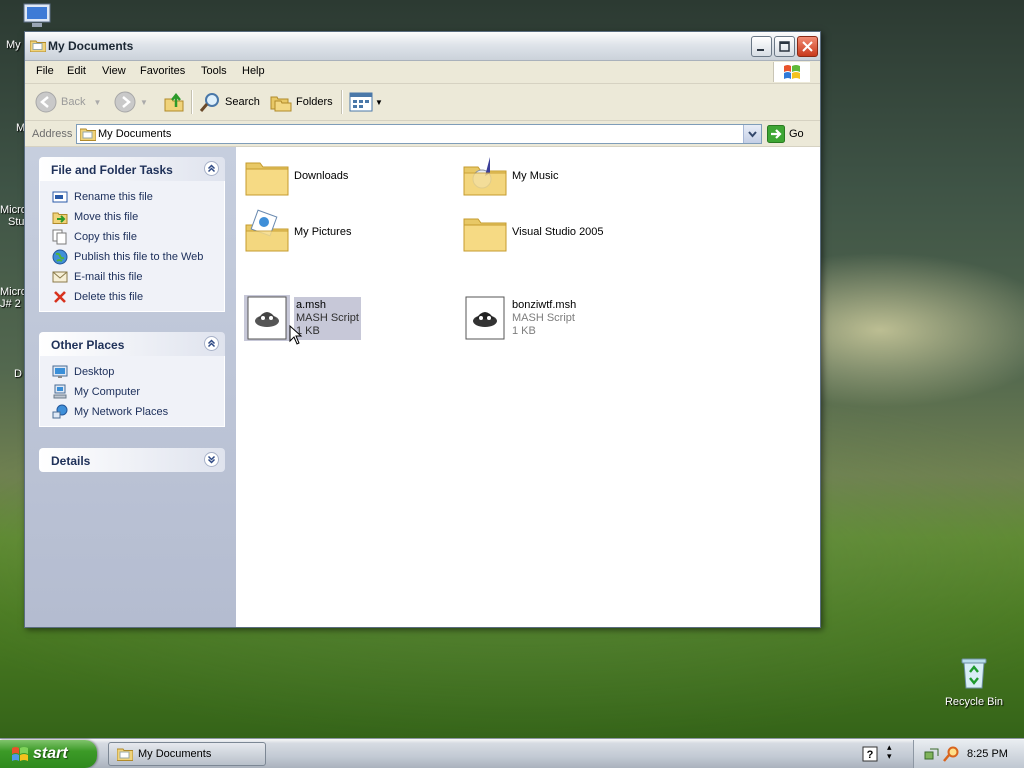  I want to click on task-publish-web: Publish this file to the Web, so click(132, 257).